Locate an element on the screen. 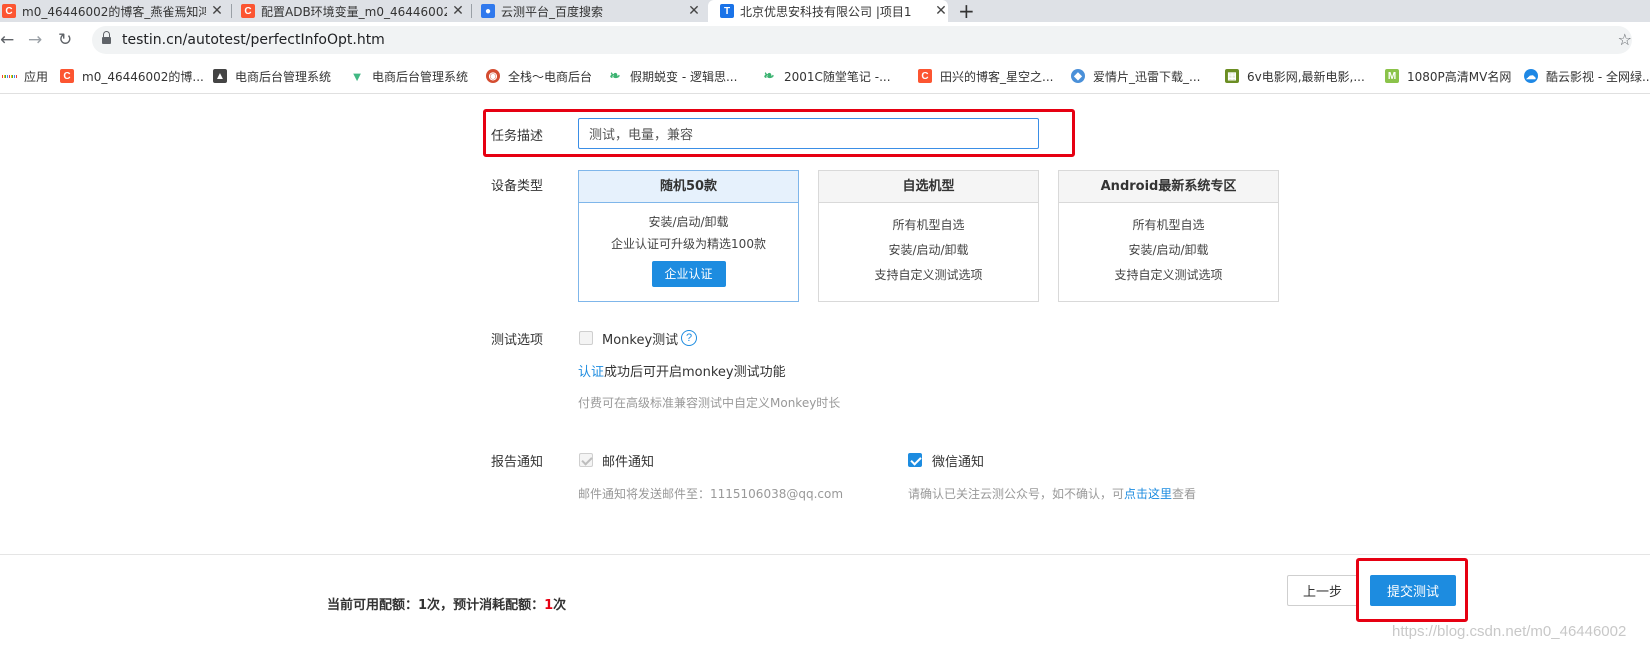 The width and height of the screenshot is (1650, 651). url-text: testin.cn/autotest/perfectInfoOpt.htm is located at coordinates (253, 40).